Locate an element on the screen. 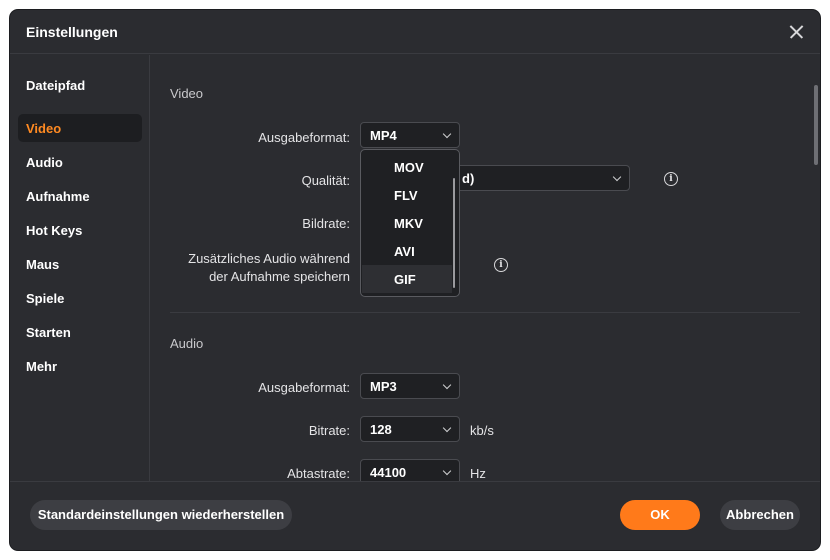 This screenshot has height=560, width=830. close-icon is located at coordinates (796, 32).